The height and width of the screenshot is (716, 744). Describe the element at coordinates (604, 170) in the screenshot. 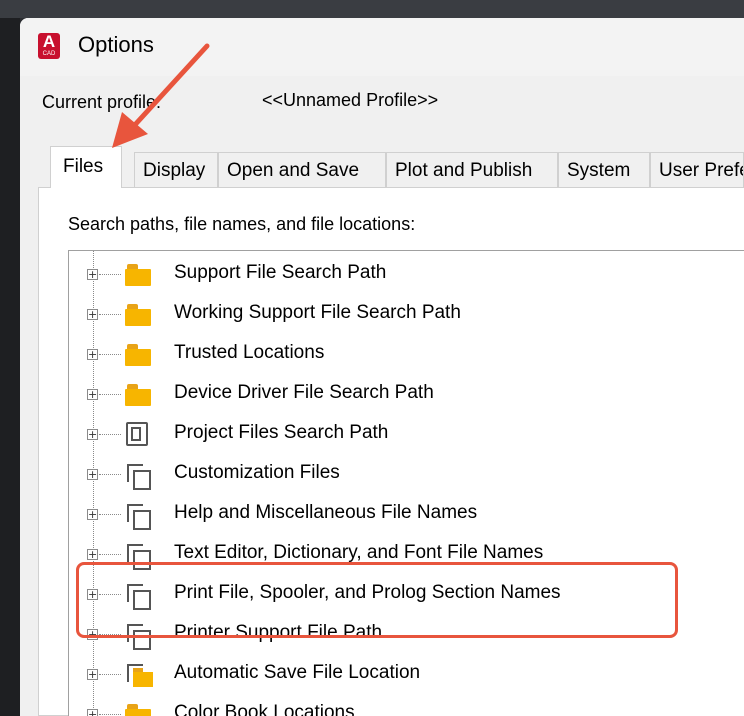

I see `tab-system: System` at that location.